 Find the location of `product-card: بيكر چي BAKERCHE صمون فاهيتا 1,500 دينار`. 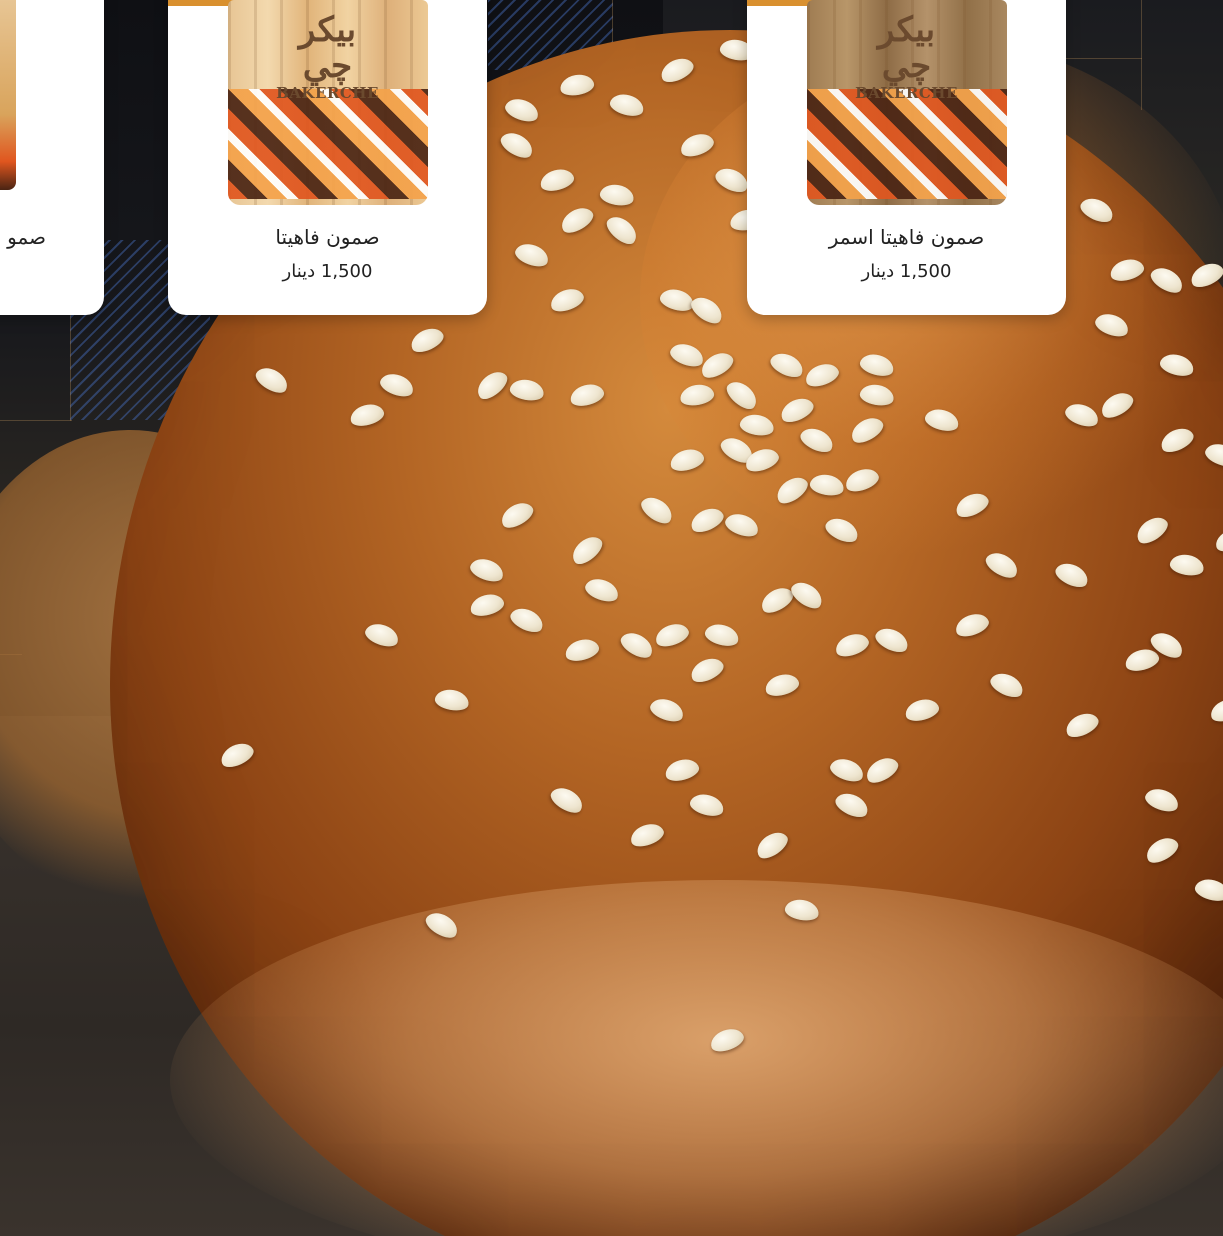

product-card: بيكر چي BAKERCHE صمون فاهيتا 1,500 دينار is located at coordinates (327, 157).